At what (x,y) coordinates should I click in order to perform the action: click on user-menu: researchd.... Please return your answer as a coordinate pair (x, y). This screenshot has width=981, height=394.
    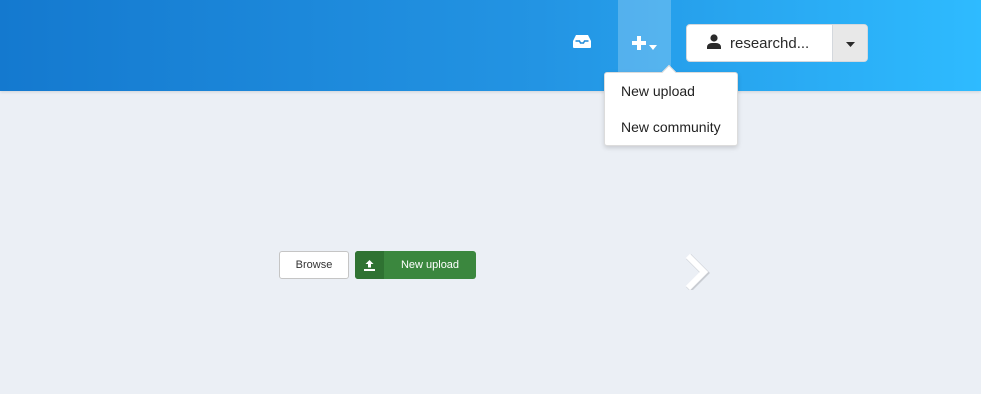
    Looking at the image, I should click on (777, 43).